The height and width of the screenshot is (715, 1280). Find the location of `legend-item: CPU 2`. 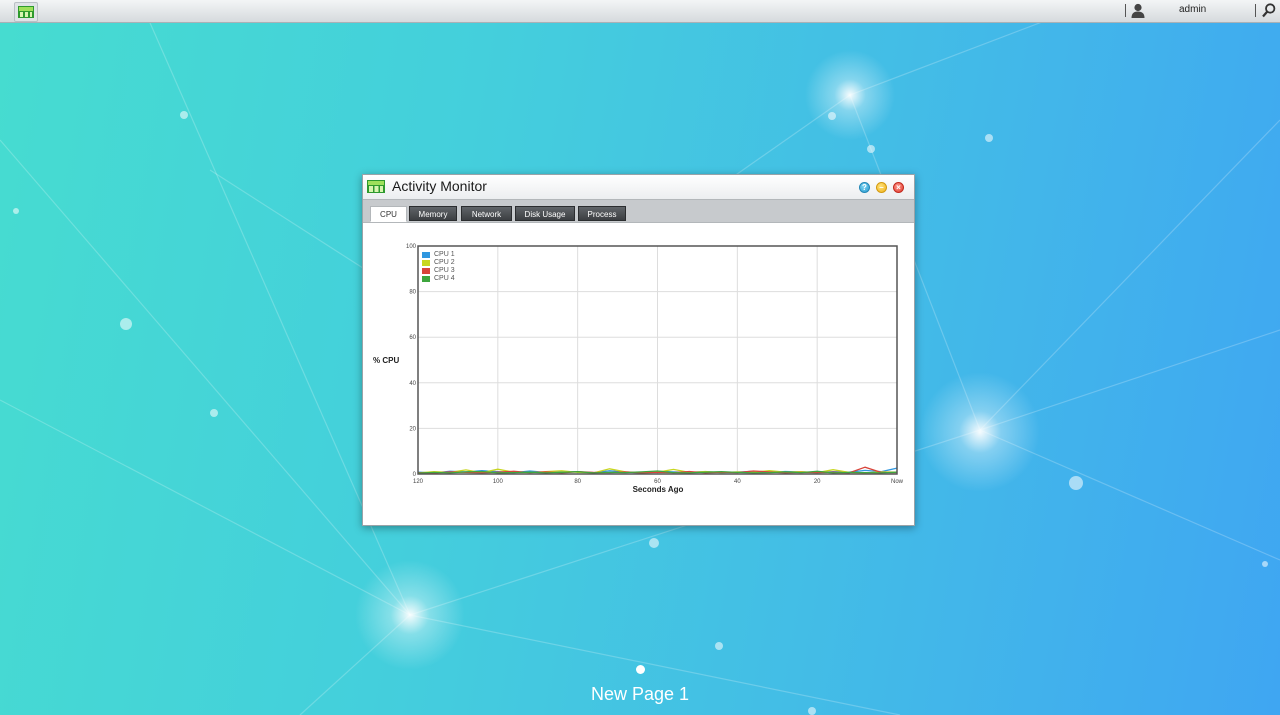

legend-item: CPU 2 is located at coordinates (438, 263).